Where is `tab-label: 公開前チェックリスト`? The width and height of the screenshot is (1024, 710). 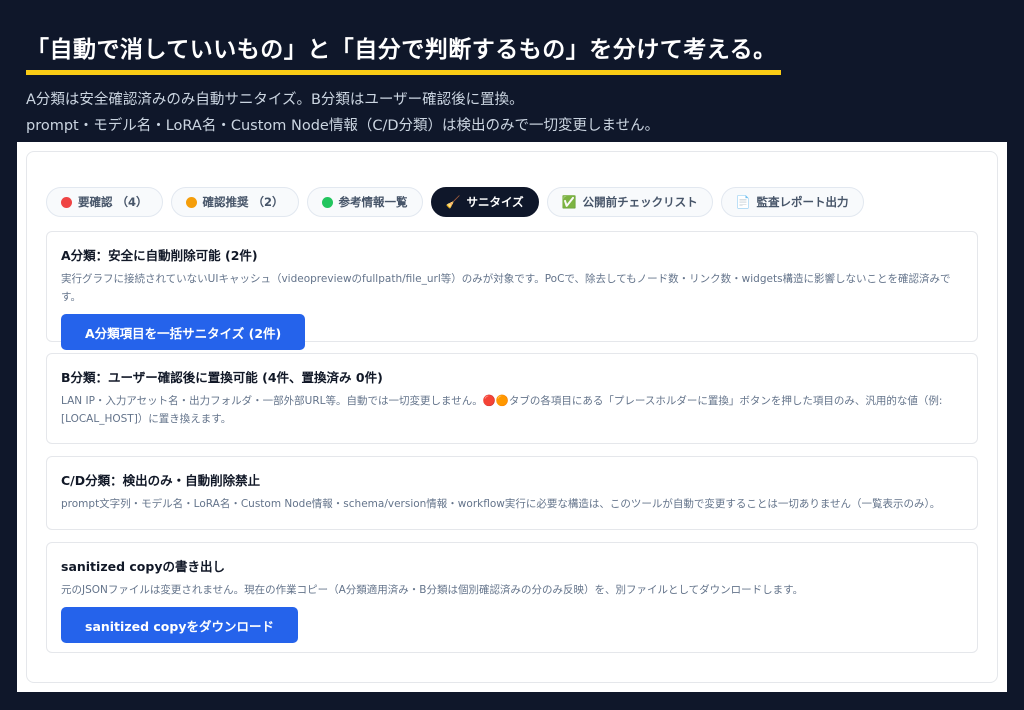 tab-label: 公開前チェックリスト is located at coordinates (640, 202).